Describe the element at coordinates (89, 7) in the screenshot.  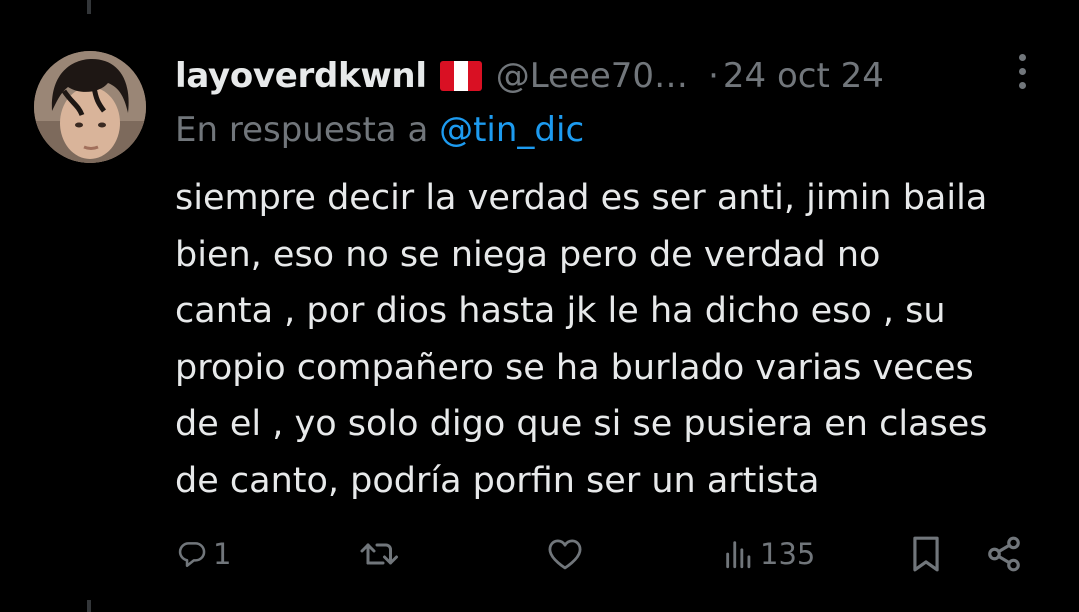
I see `thread-line-top` at that location.